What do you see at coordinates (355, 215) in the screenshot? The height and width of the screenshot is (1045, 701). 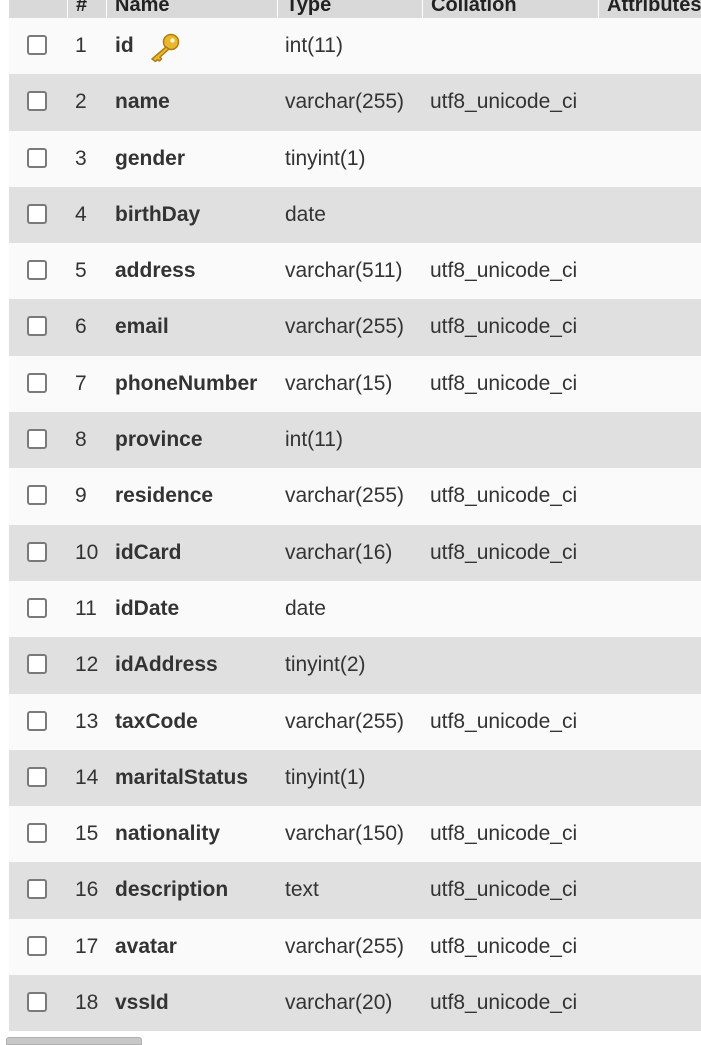 I see `table-row: 4 birthDay date` at bounding box center [355, 215].